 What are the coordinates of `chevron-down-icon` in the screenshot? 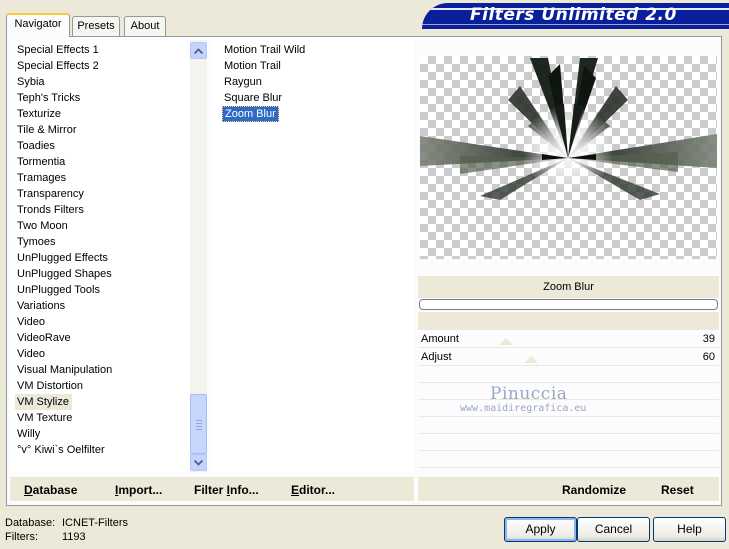 It's located at (198, 462).